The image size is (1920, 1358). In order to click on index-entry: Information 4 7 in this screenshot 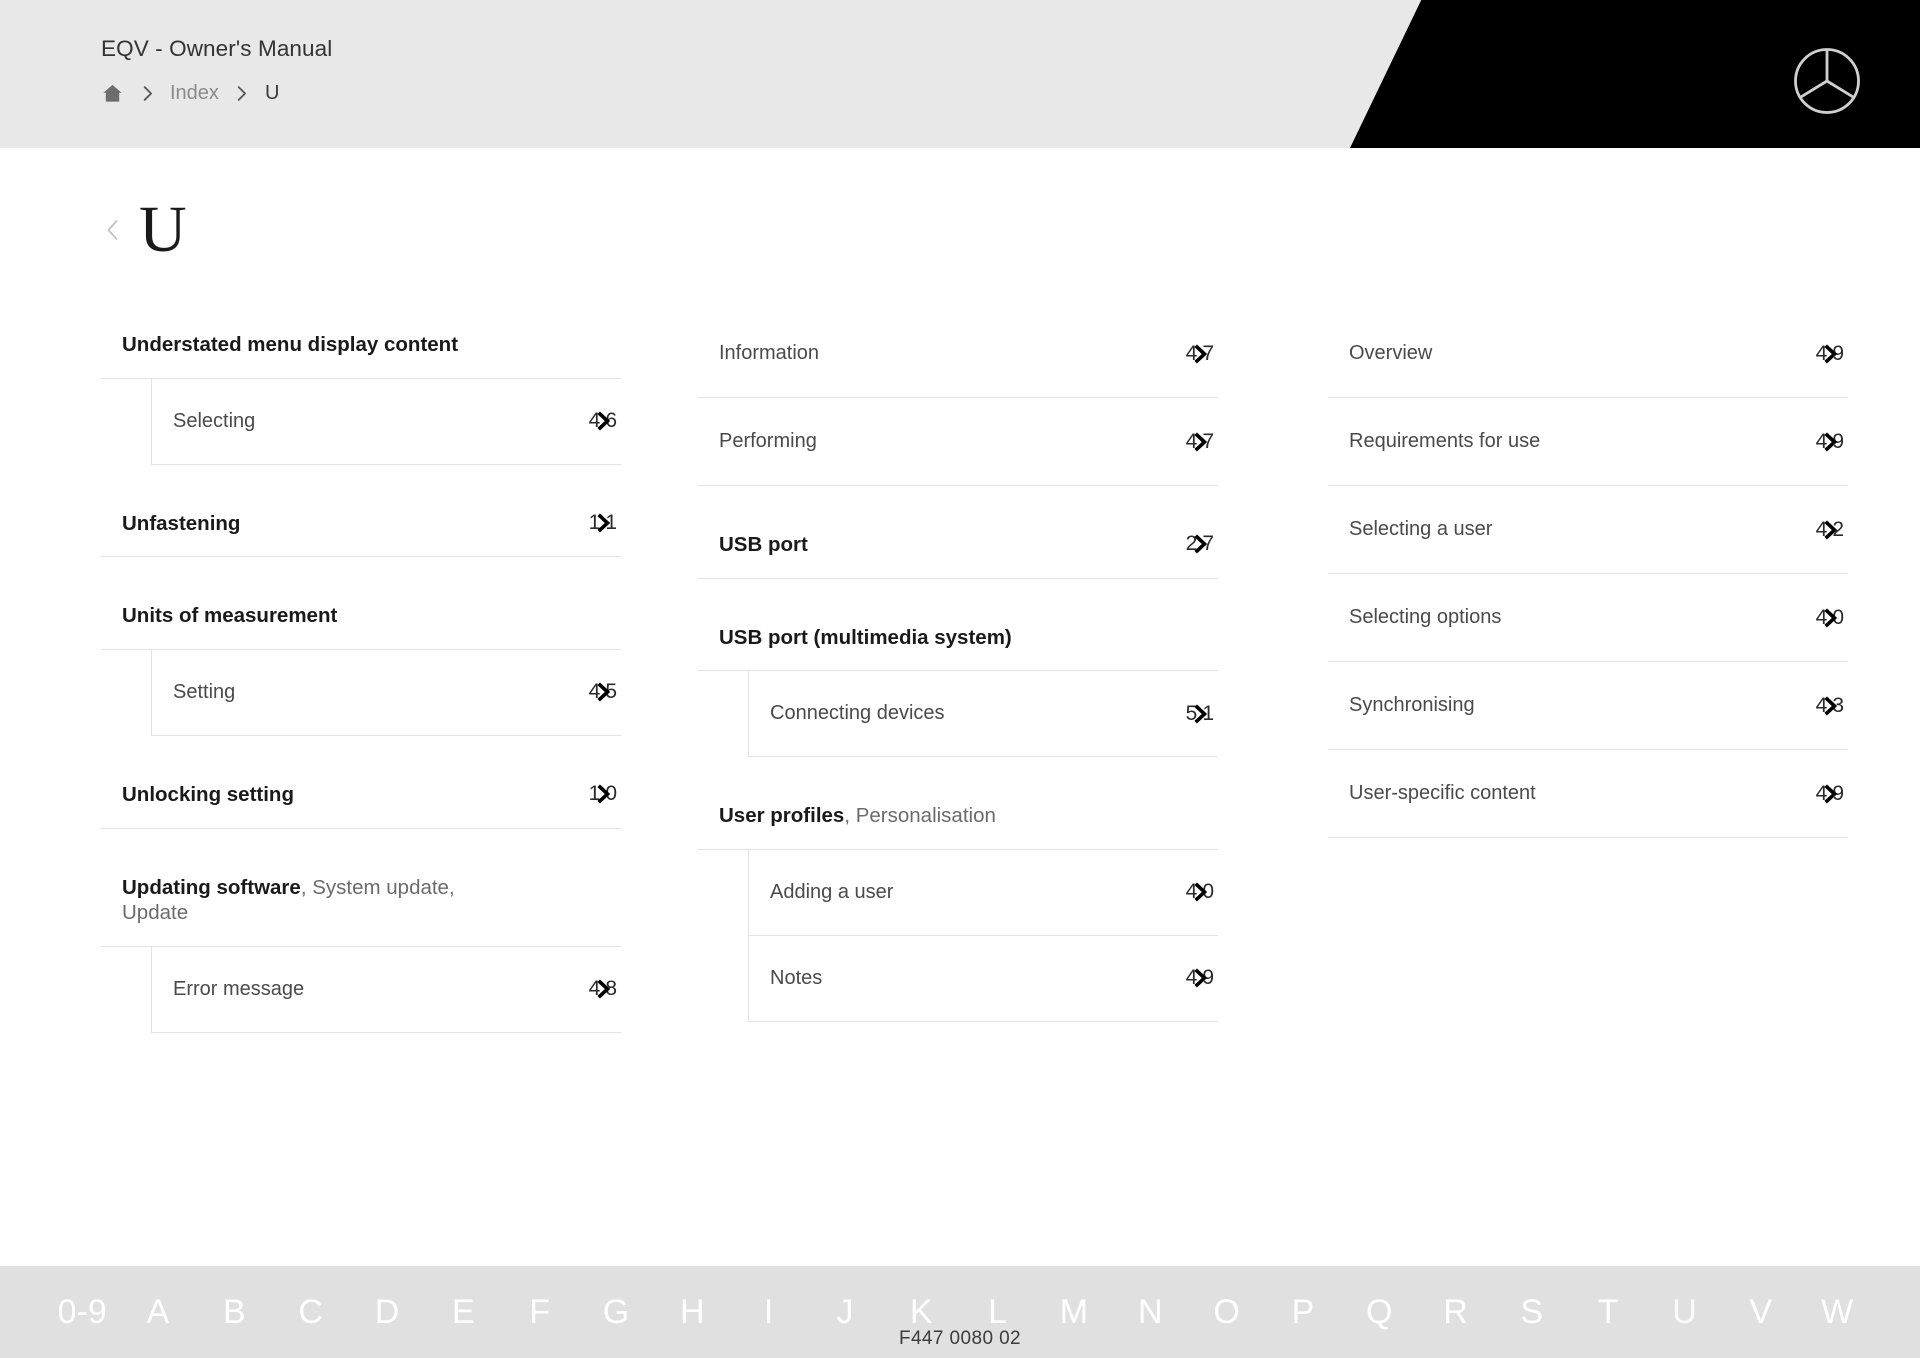, I will do `click(958, 354)`.